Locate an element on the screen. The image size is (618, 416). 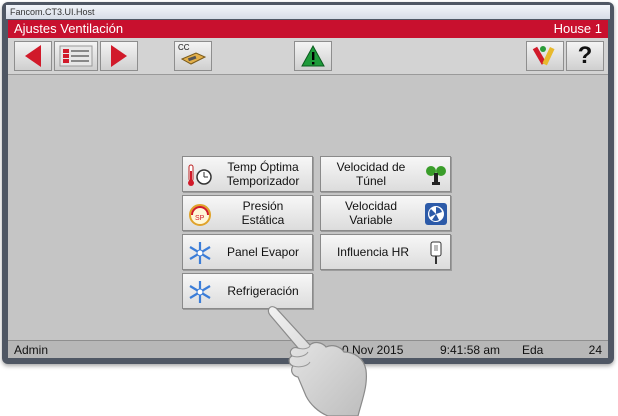
influencia-hr-button: Influencia HR is located at coordinates (385, 252).